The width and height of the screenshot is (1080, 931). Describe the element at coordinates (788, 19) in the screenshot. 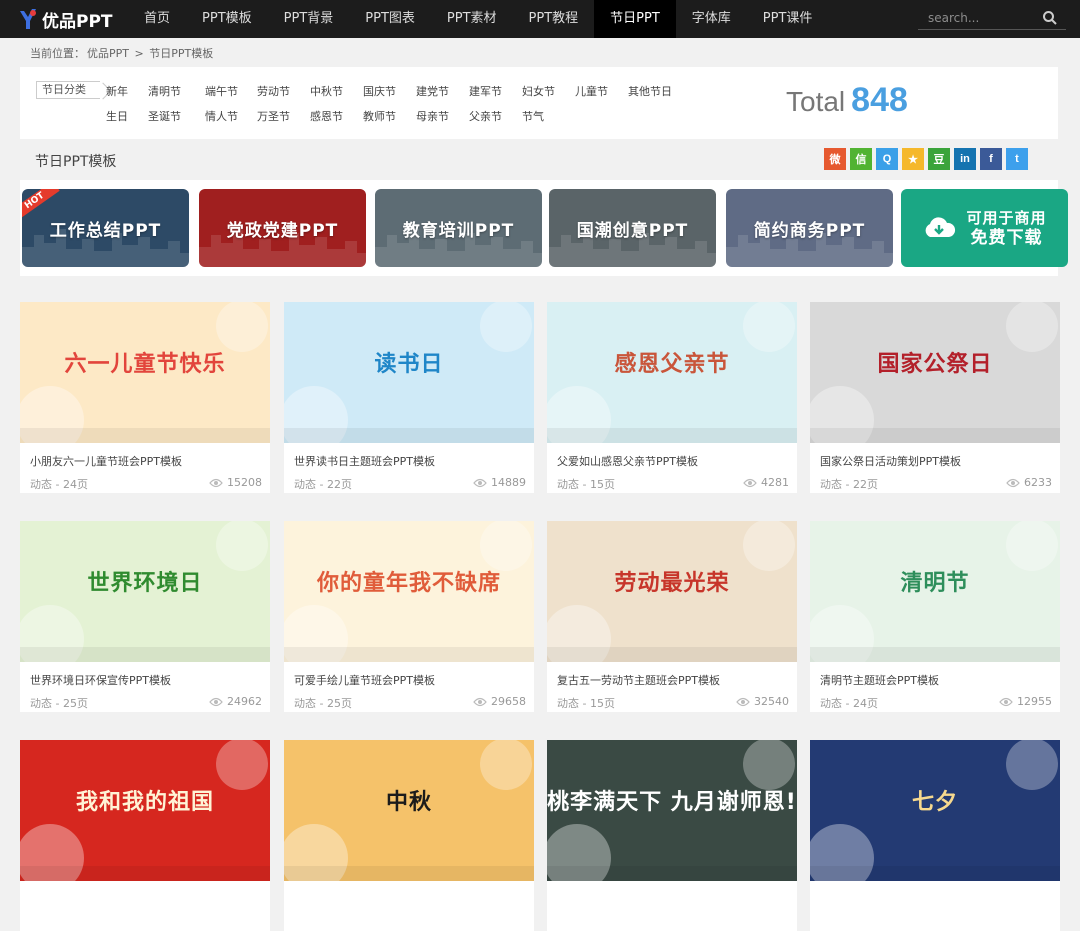

I see `nav-item: PPT课件` at that location.